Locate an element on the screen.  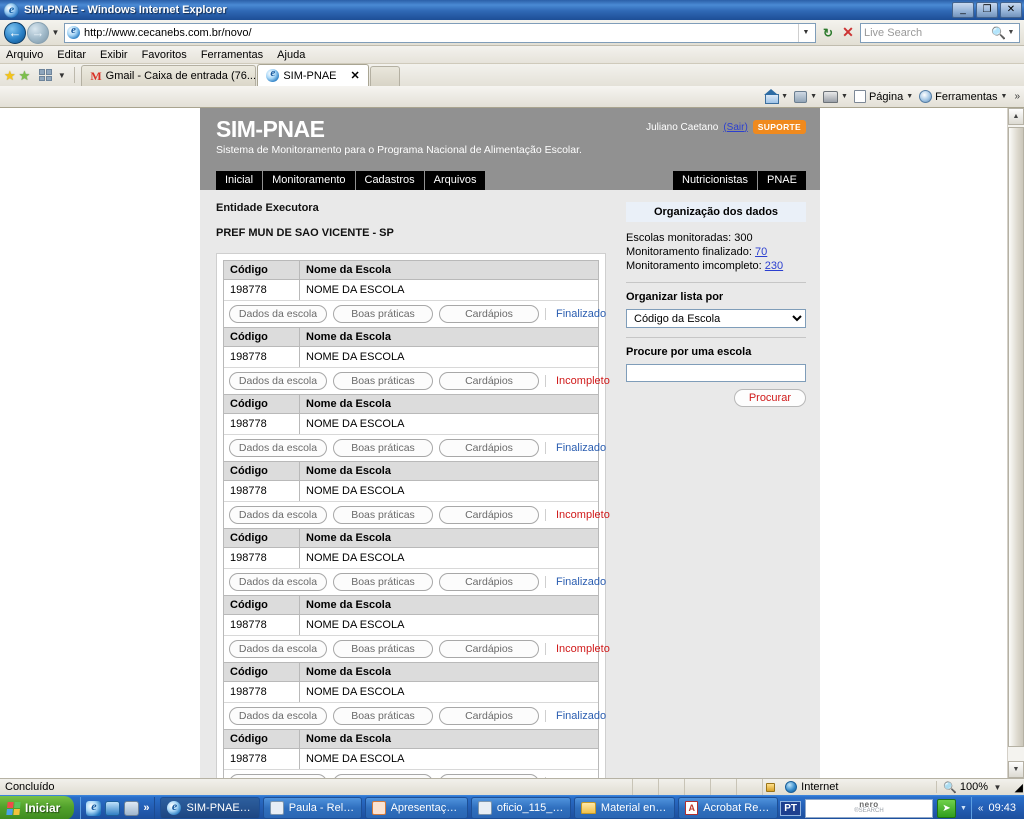
nav-item-inicial: Inicial is located at coordinates (239, 180).